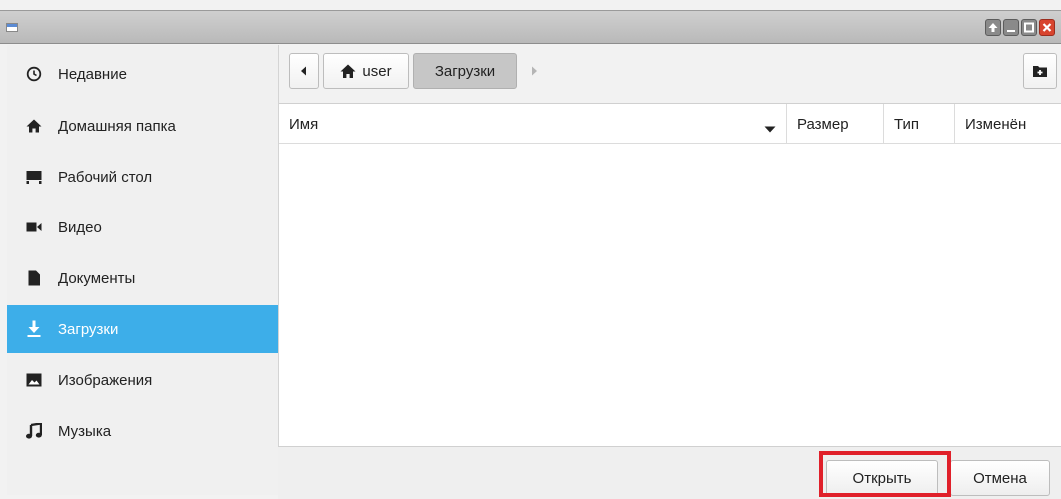  Describe the element at coordinates (142, 74) in the screenshot. I see `sidebar-item-recent: Недавние` at that location.